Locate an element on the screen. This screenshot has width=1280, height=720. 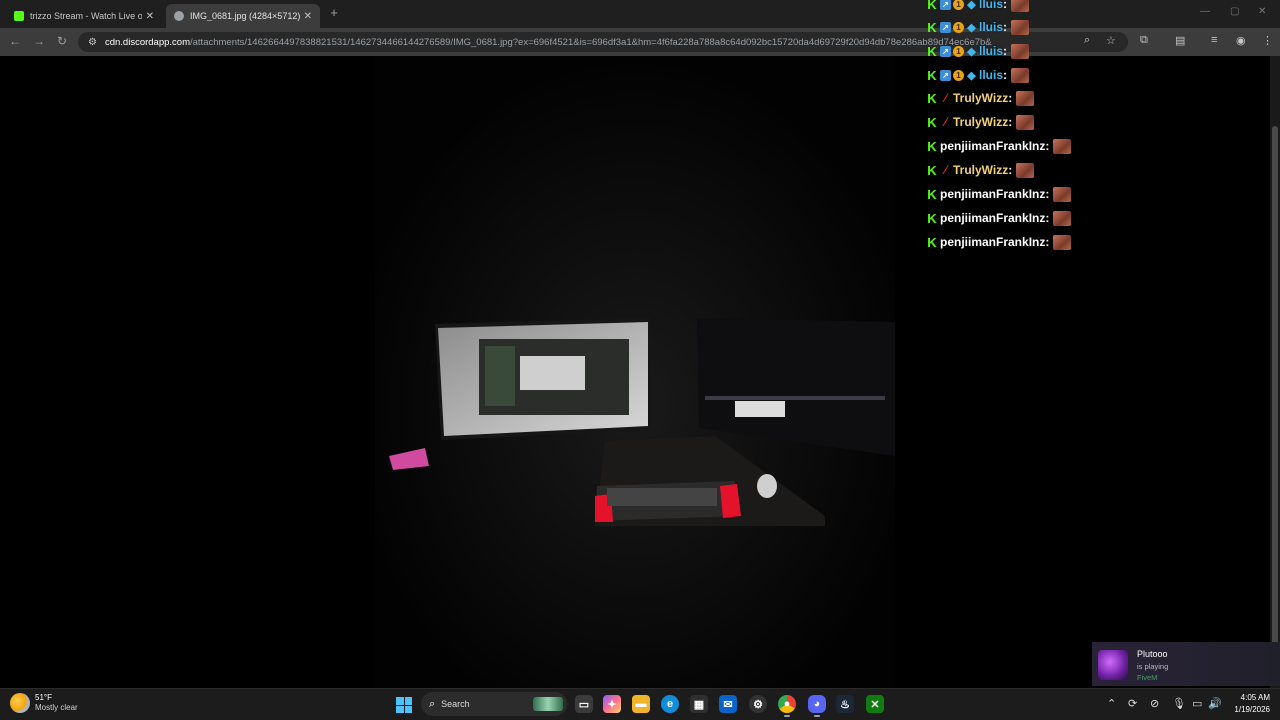
minimize-button: — is located at coordinates (1205, 11).